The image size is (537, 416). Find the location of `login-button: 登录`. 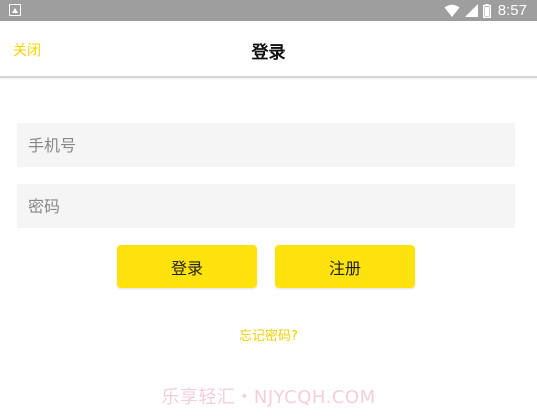

login-button: 登录 is located at coordinates (187, 266).